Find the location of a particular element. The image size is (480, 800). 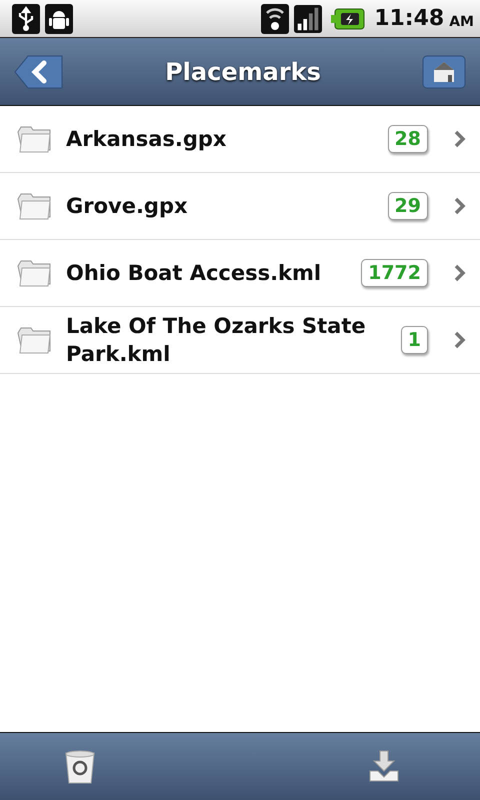

signal-icon is located at coordinates (308, 19).